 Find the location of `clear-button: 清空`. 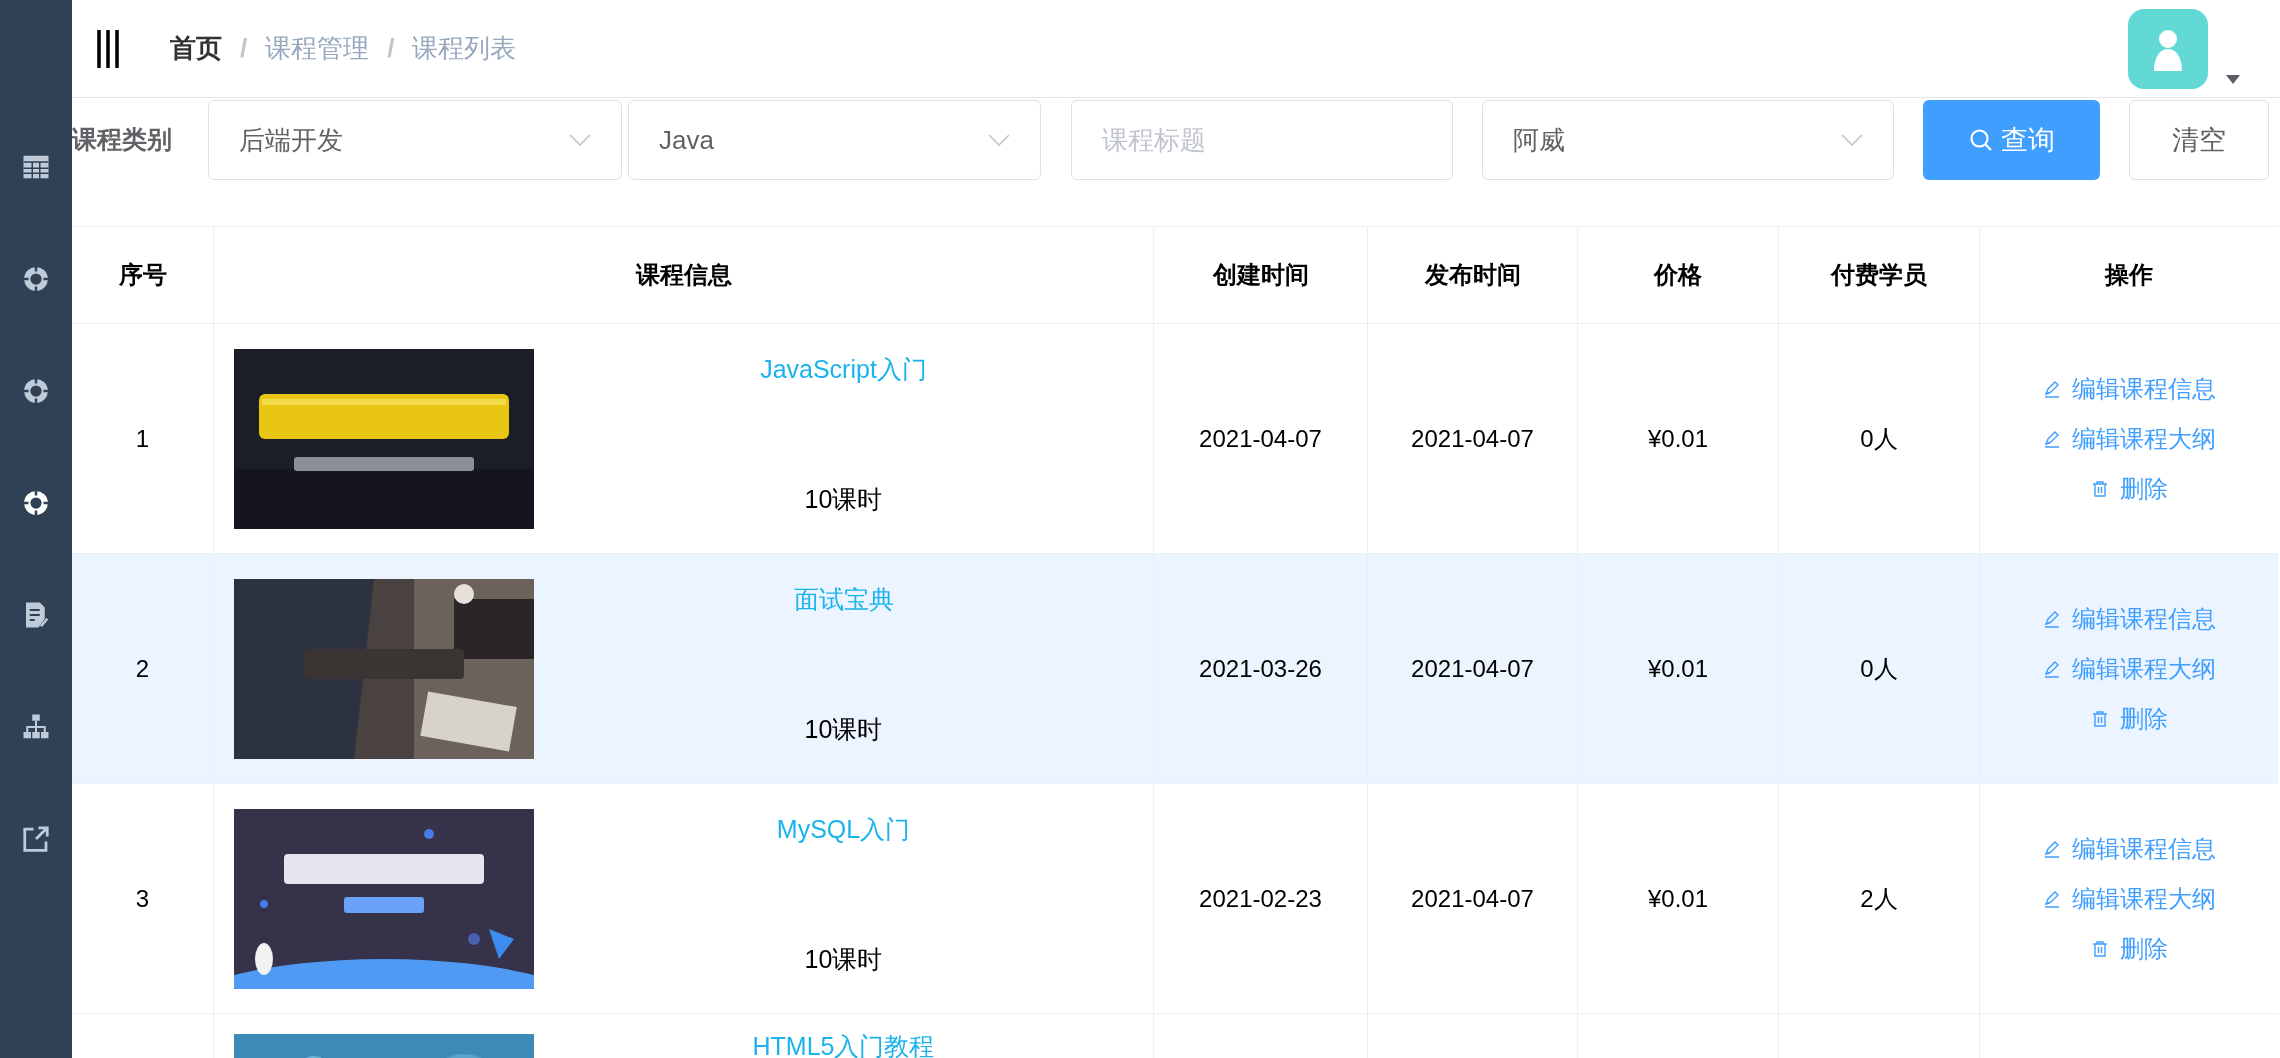

clear-button: 清空 is located at coordinates (2199, 140).